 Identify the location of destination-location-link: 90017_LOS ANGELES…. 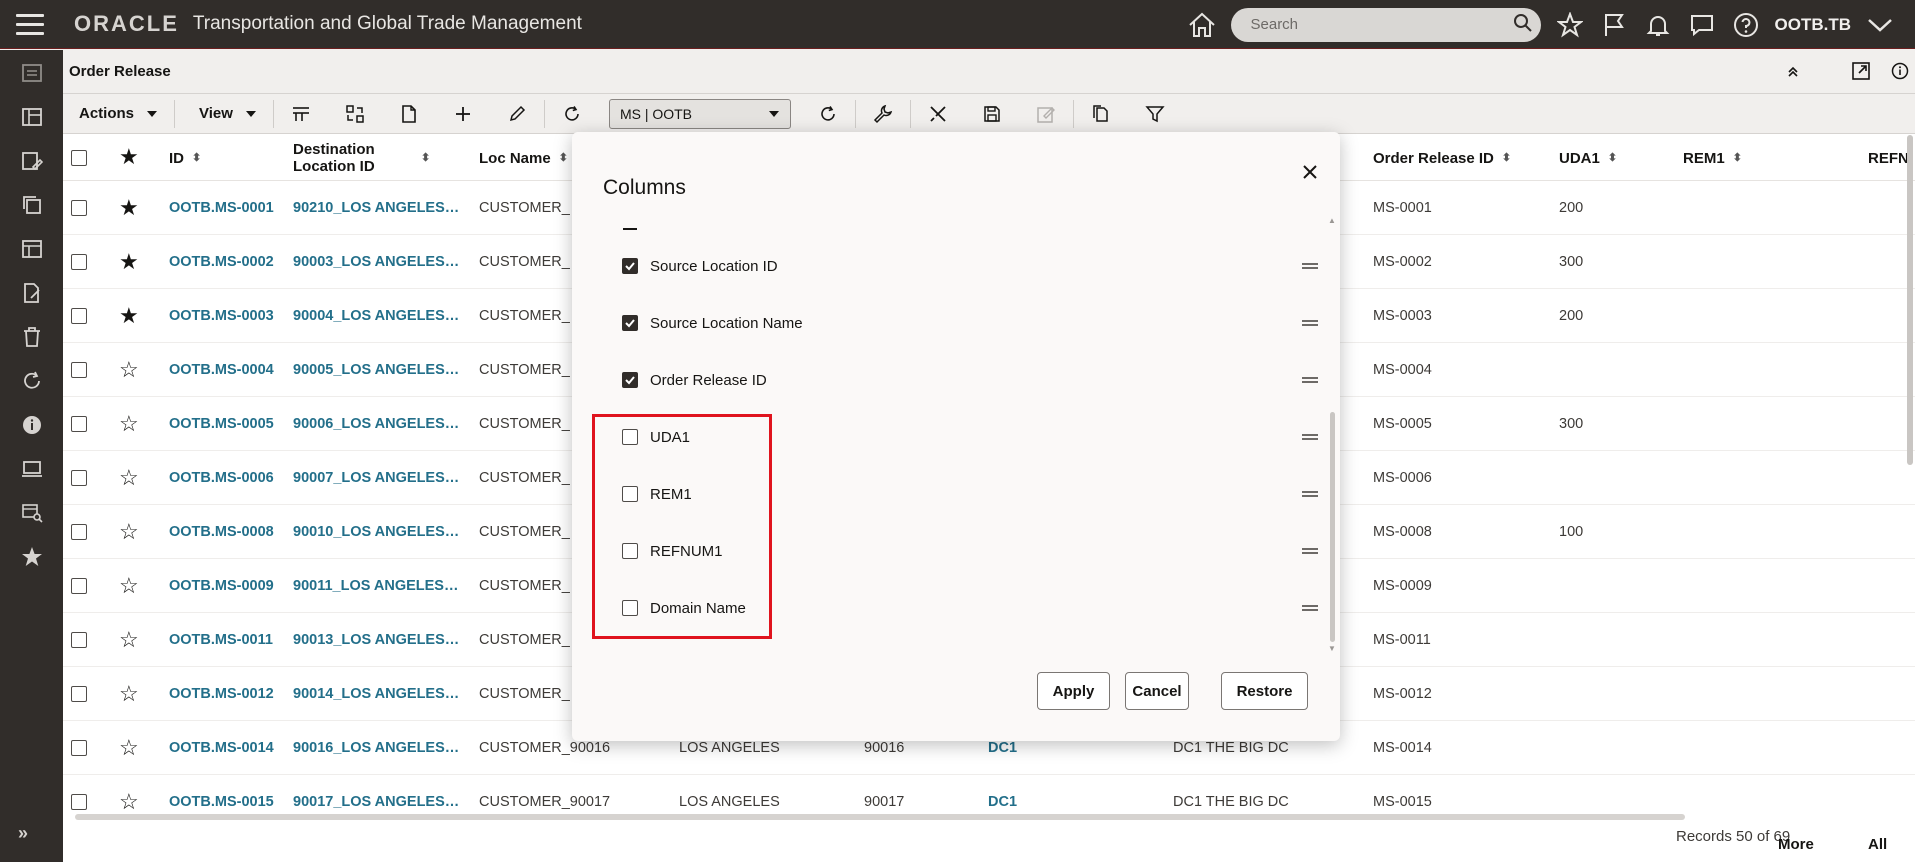
(376, 795).